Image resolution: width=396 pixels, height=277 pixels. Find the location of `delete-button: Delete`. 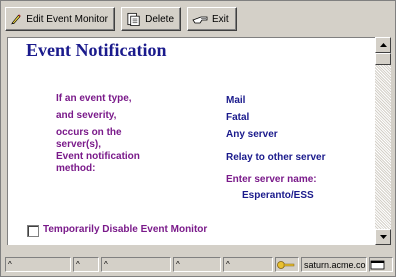

delete-button: Delete is located at coordinates (151, 19).